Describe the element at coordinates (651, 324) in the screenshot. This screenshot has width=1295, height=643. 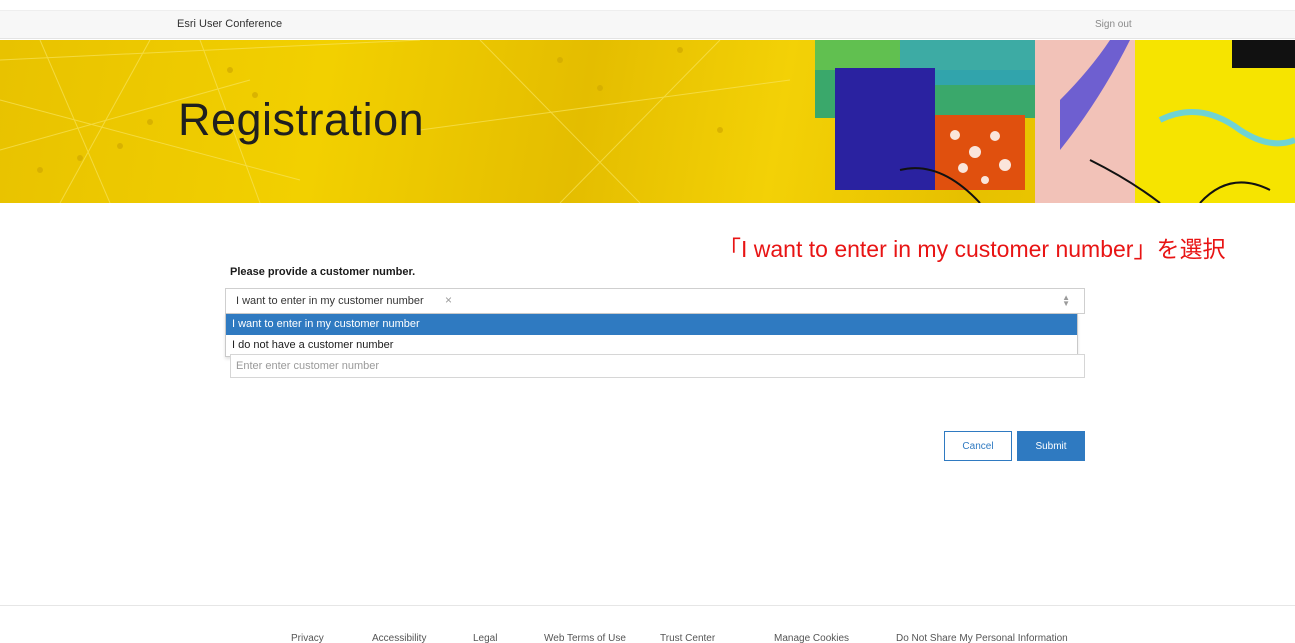
I see `option-enter-customer-number: I want to enter in my customer number` at that location.